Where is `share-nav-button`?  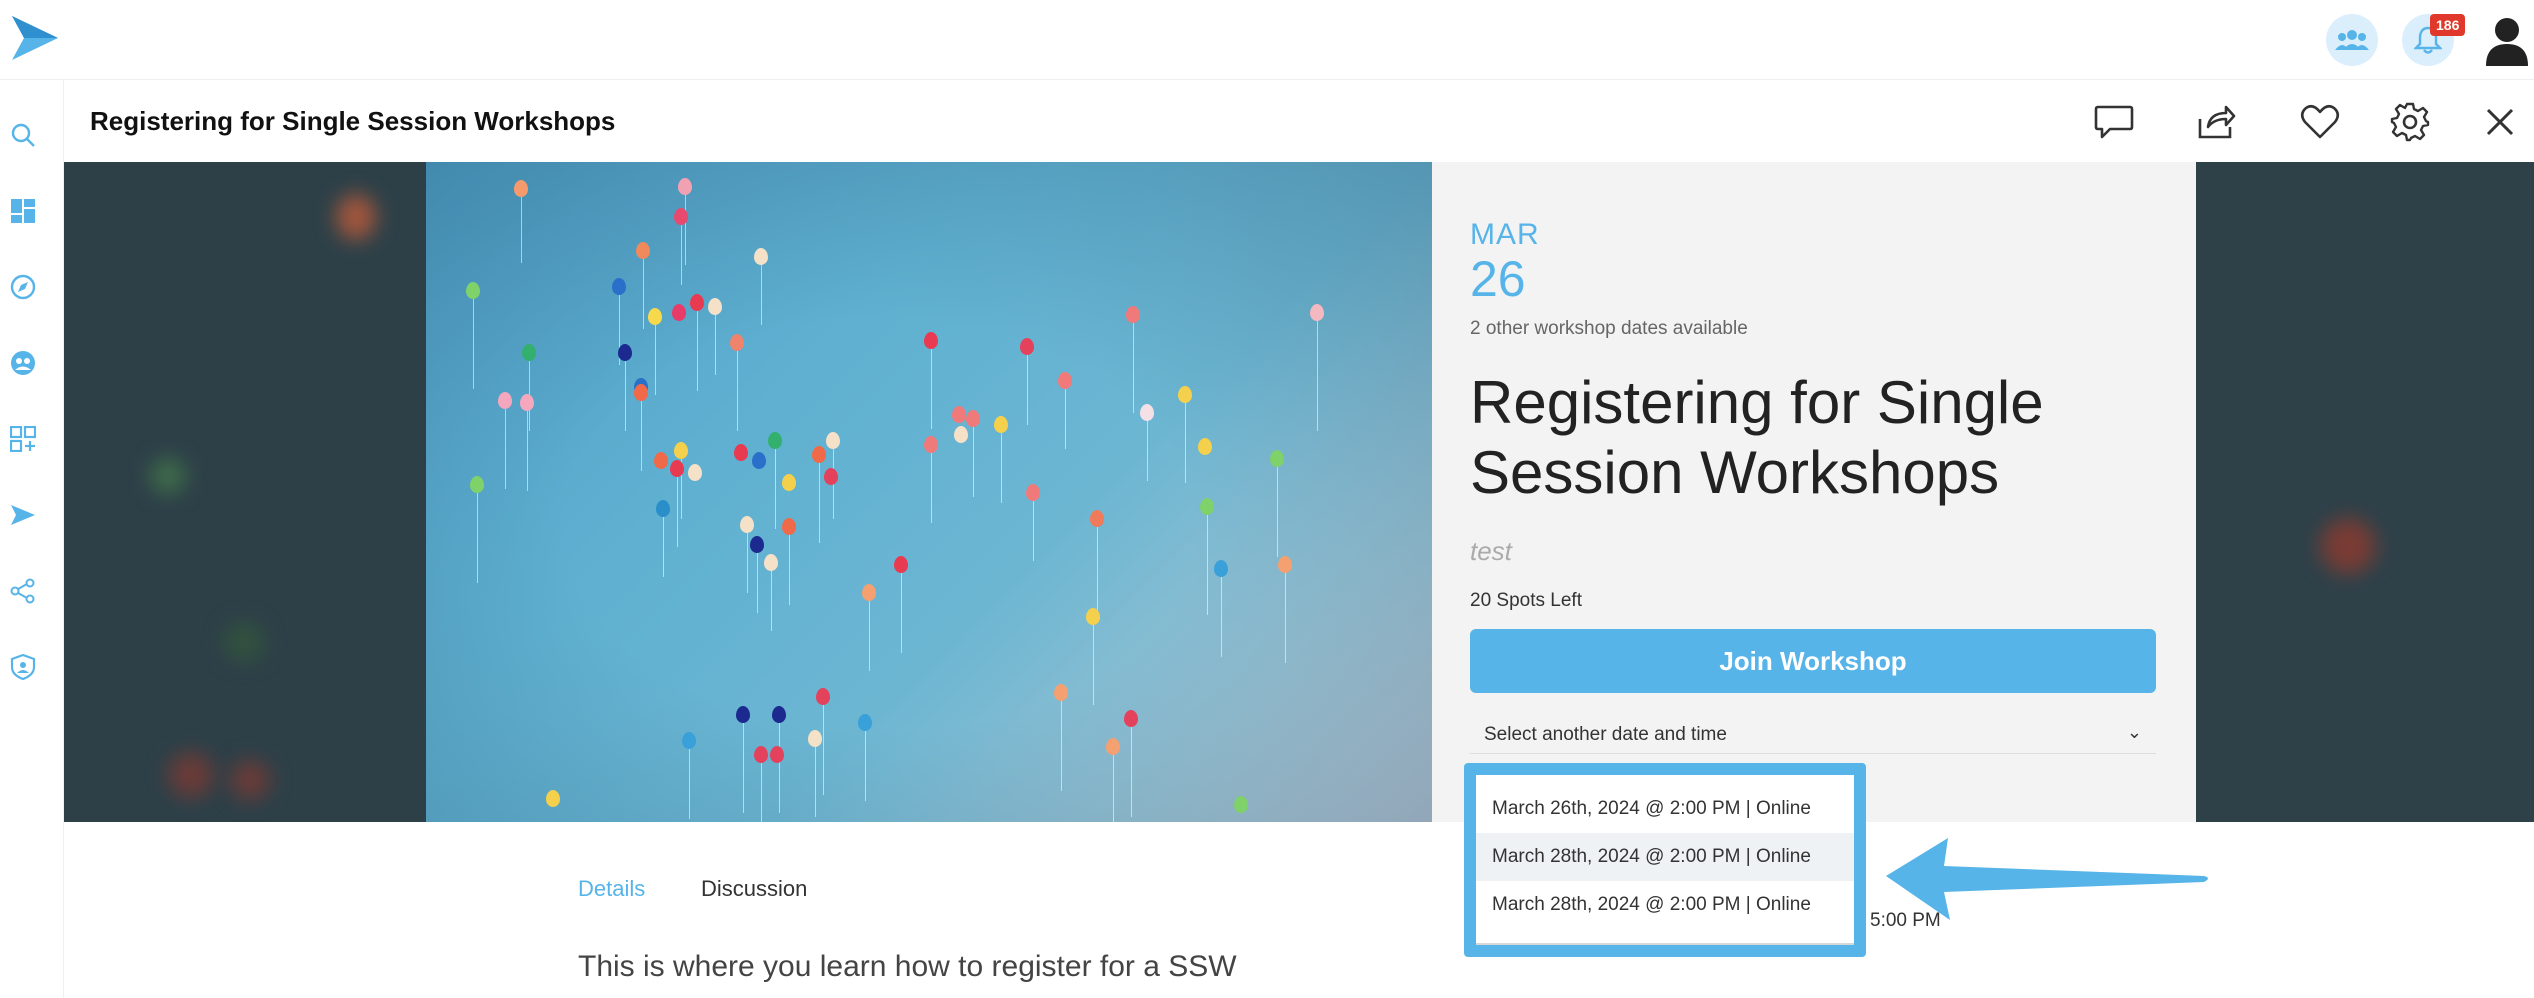 share-nav-button is located at coordinates (23, 591).